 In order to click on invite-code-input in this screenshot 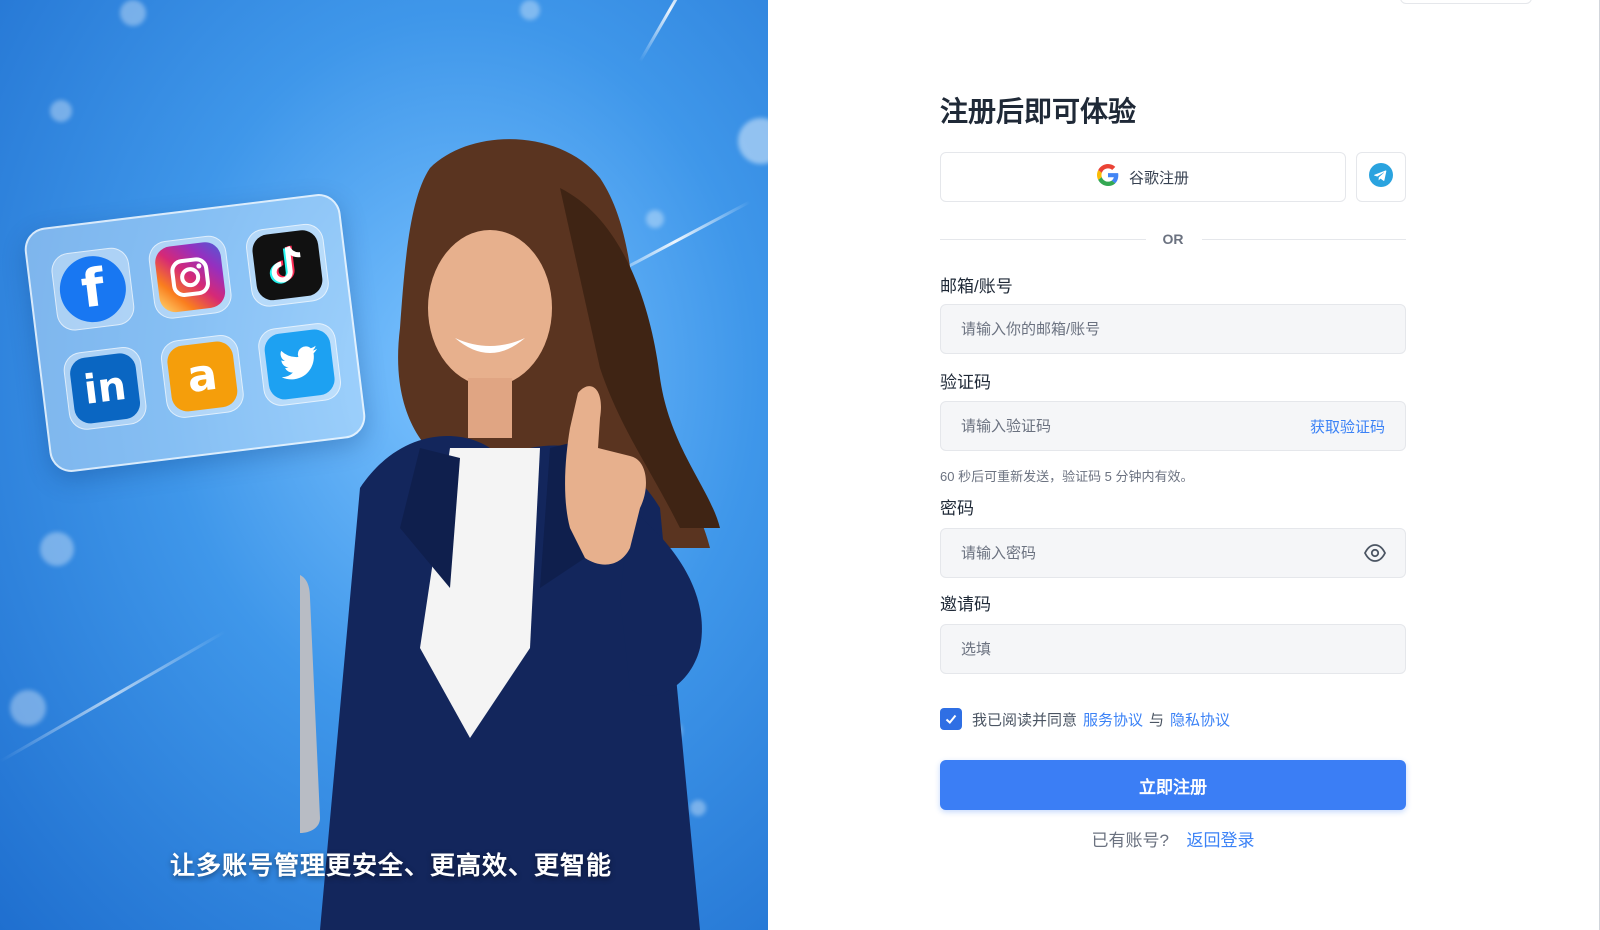, I will do `click(1173, 649)`.